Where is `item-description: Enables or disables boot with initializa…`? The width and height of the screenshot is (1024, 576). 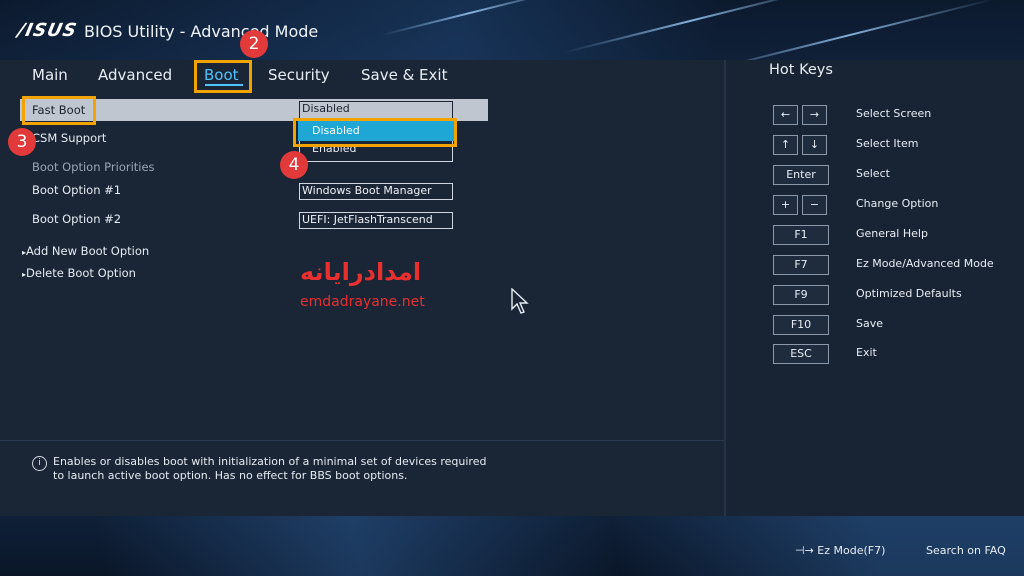
item-description: Enables or disables boot with initializa… is located at coordinates (270, 468).